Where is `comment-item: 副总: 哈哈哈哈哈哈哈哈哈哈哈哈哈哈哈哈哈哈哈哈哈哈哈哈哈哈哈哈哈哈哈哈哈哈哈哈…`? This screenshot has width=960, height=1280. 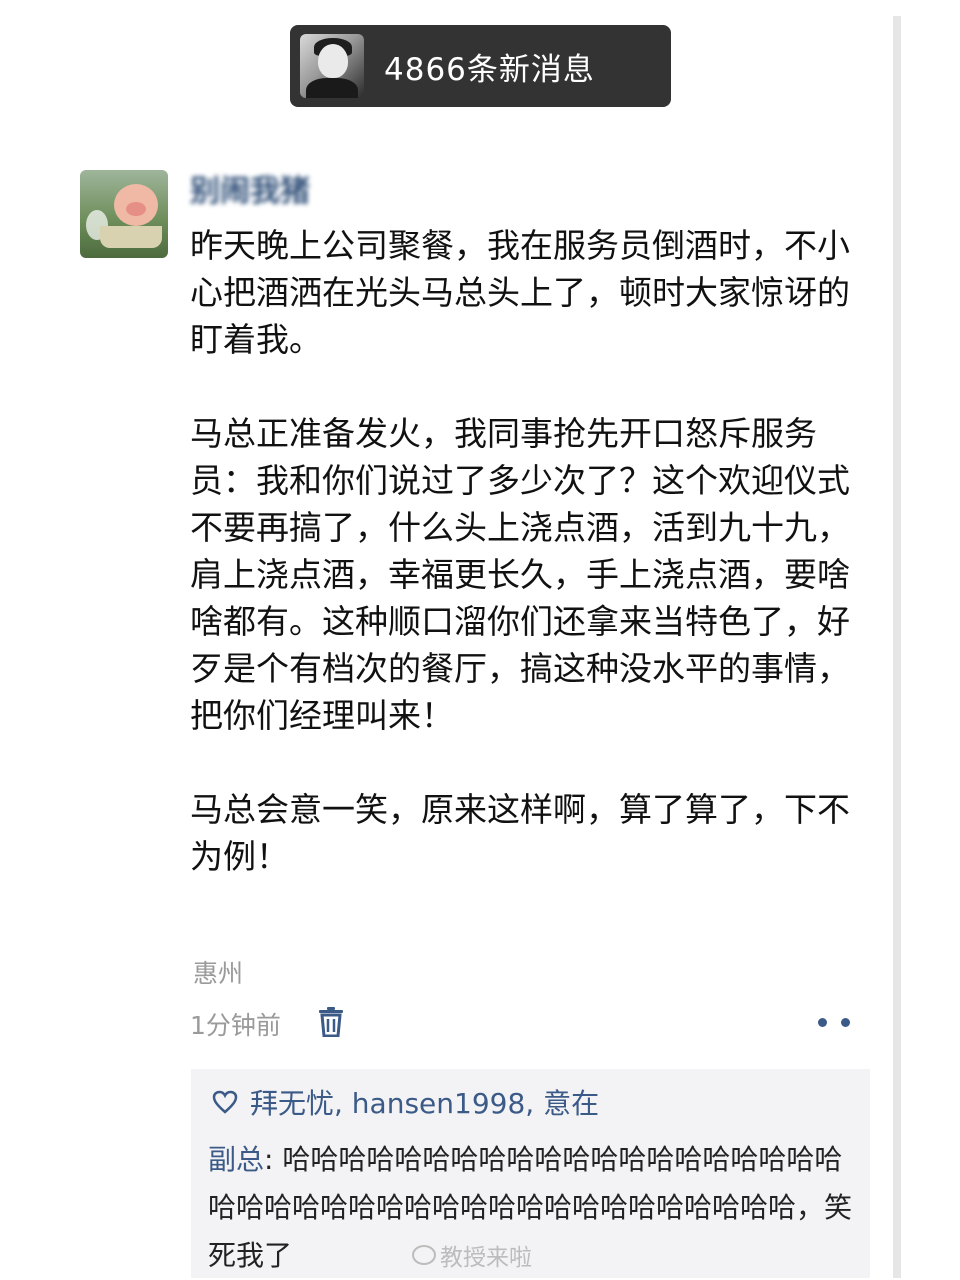
comment-item: 副总: 哈哈哈哈哈哈哈哈哈哈哈哈哈哈哈哈哈哈哈哈哈哈哈哈哈哈哈哈哈哈哈哈哈哈哈哈… is located at coordinates (533, 1208).